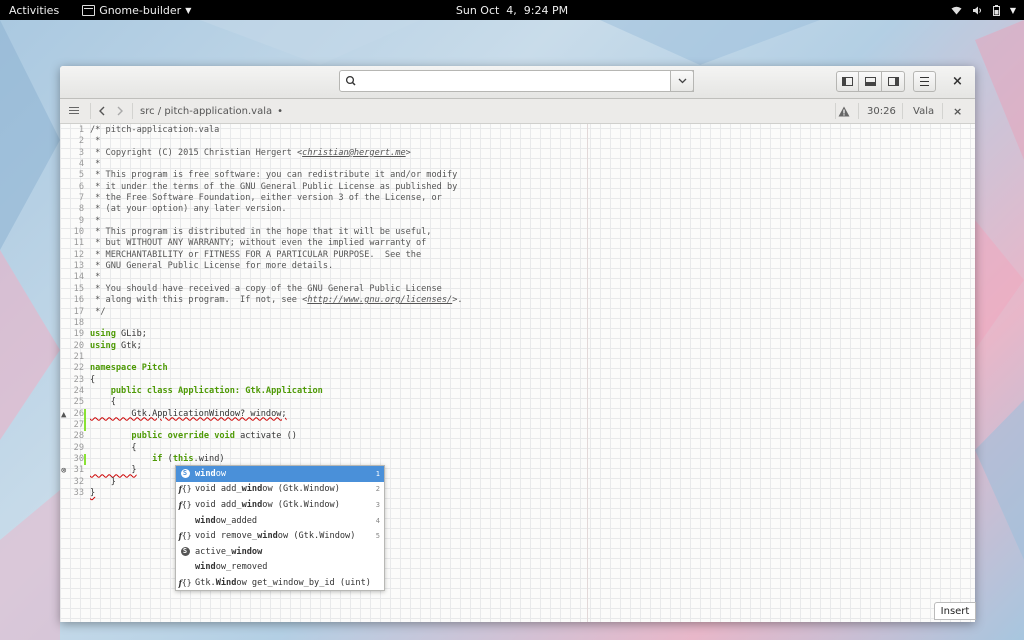 The height and width of the screenshot is (640, 1024). Describe the element at coordinates (81, 130) in the screenshot. I see `line-number: 1` at that location.